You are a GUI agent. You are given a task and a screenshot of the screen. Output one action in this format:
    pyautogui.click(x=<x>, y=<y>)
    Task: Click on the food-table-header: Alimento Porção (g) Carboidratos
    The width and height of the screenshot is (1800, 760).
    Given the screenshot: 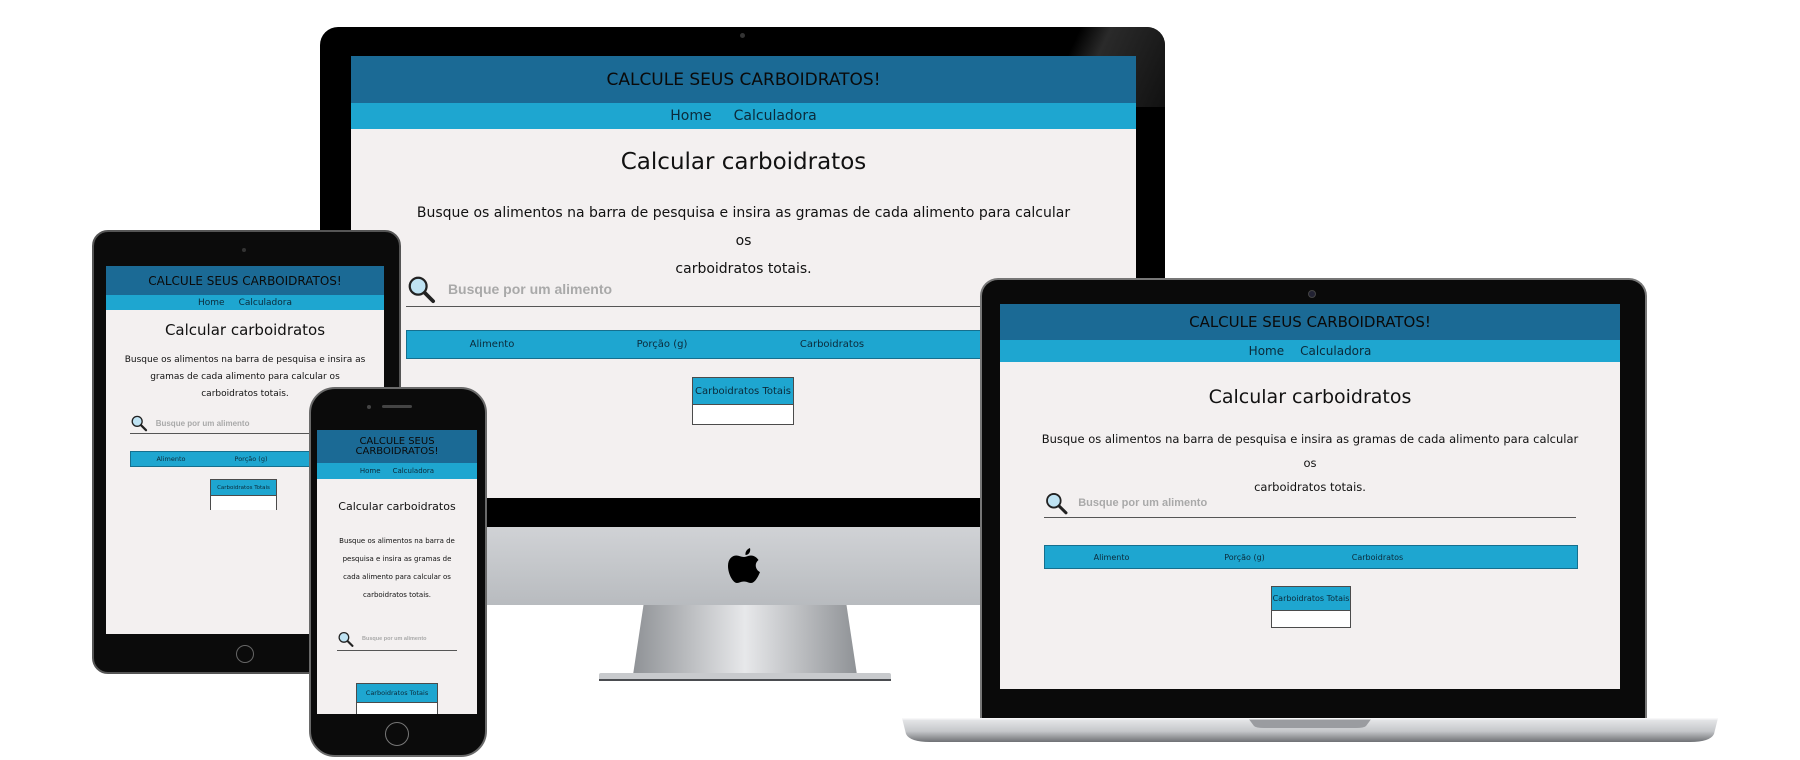 What is the action you would take?
    pyautogui.click(x=1311, y=557)
    